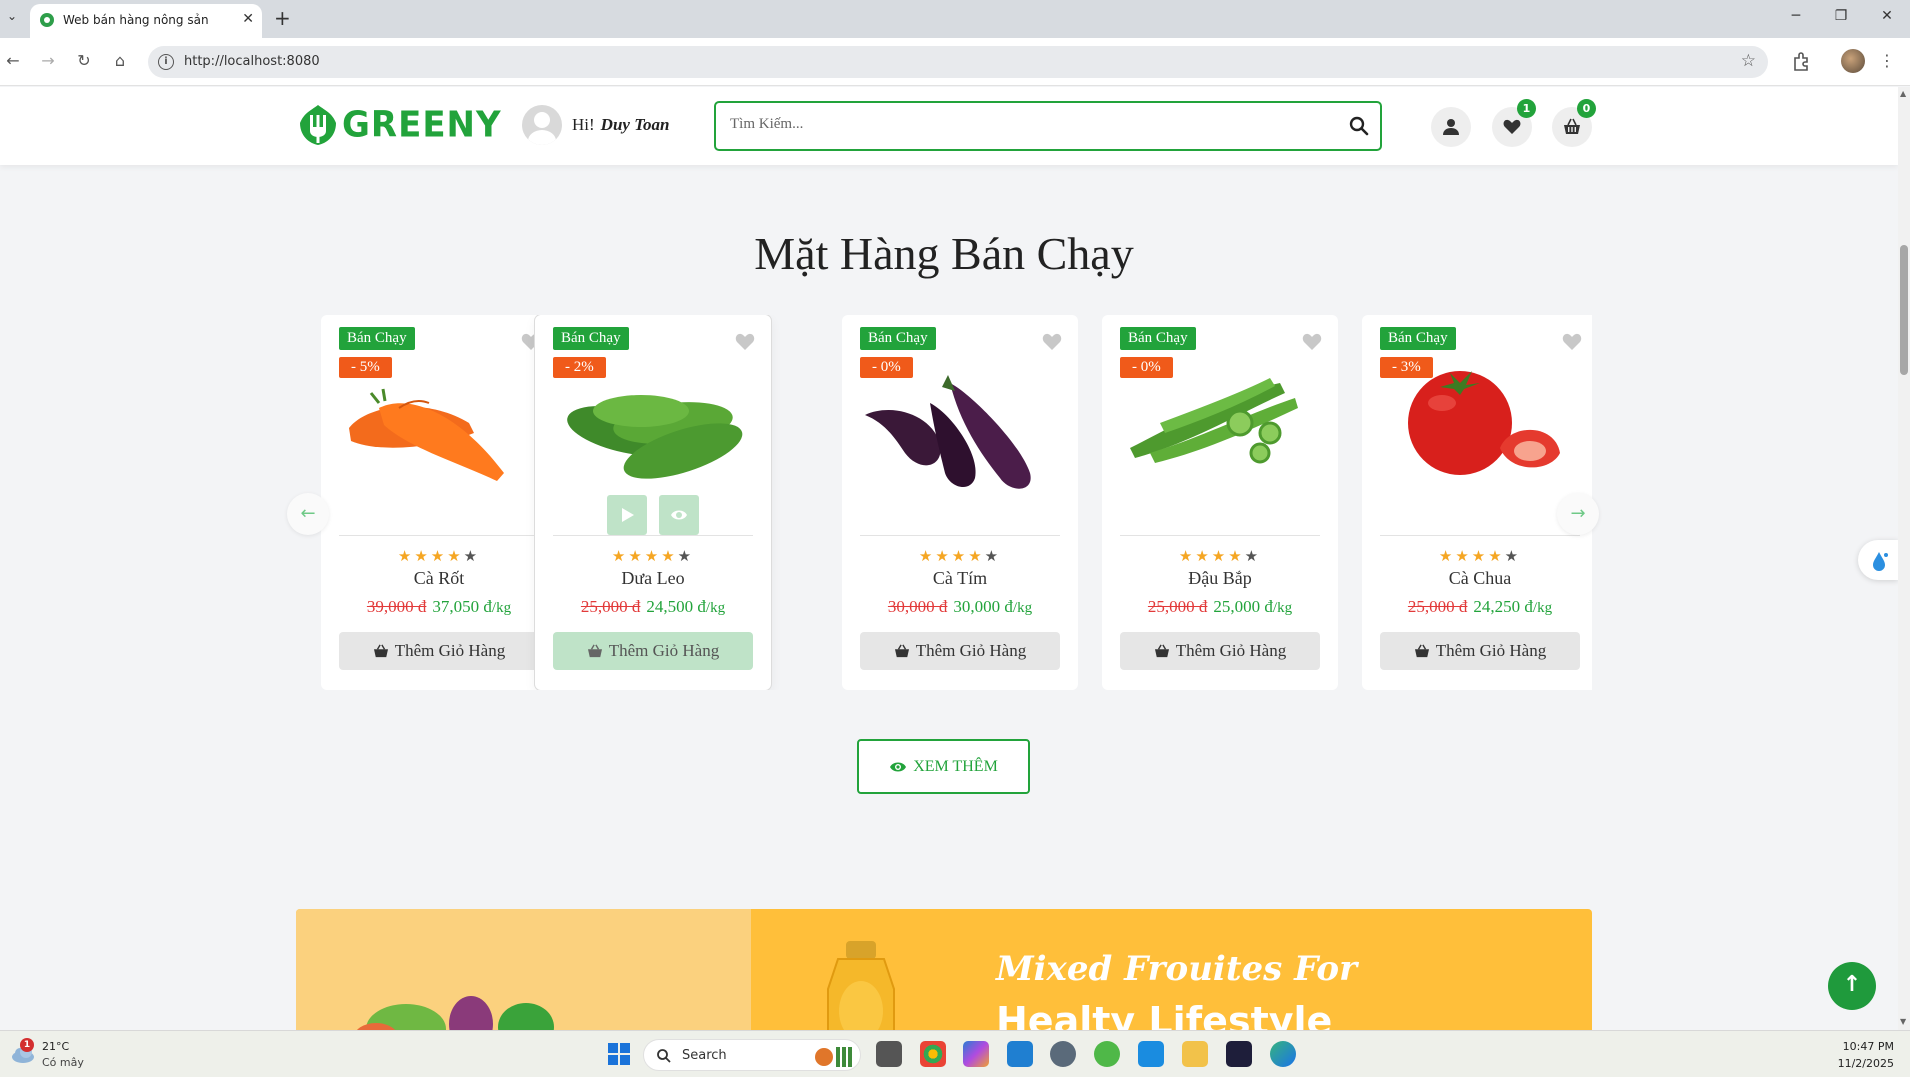 The width and height of the screenshot is (1910, 1077). What do you see at coordinates (1868, 1046) in the screenshot?
I see `clock-time: 10:47 PM` at bounding box center [1868, 1046].